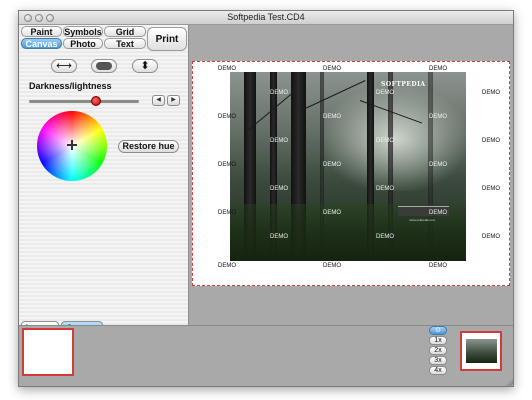 This screenshot has width=532, height=400. Describe the element at coordinates (41, 31) in the screenshot. I see `tab-paint: Paint` at that location.